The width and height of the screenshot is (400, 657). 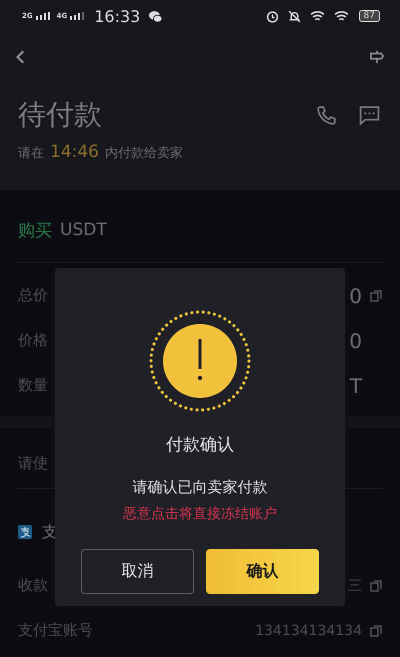 What do you see at coordinates (356, 386) in the screenshot?
I see `field-value: T` at bounding box center [356, 386].